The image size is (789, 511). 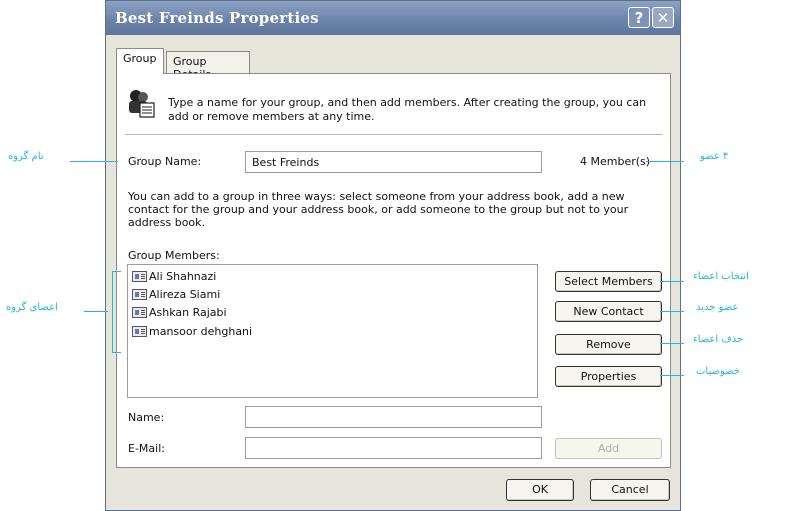 What do you see at coordinates (639, 17) in the screenshot?
I see `help-button: ?` at bounding box center [639, 17].